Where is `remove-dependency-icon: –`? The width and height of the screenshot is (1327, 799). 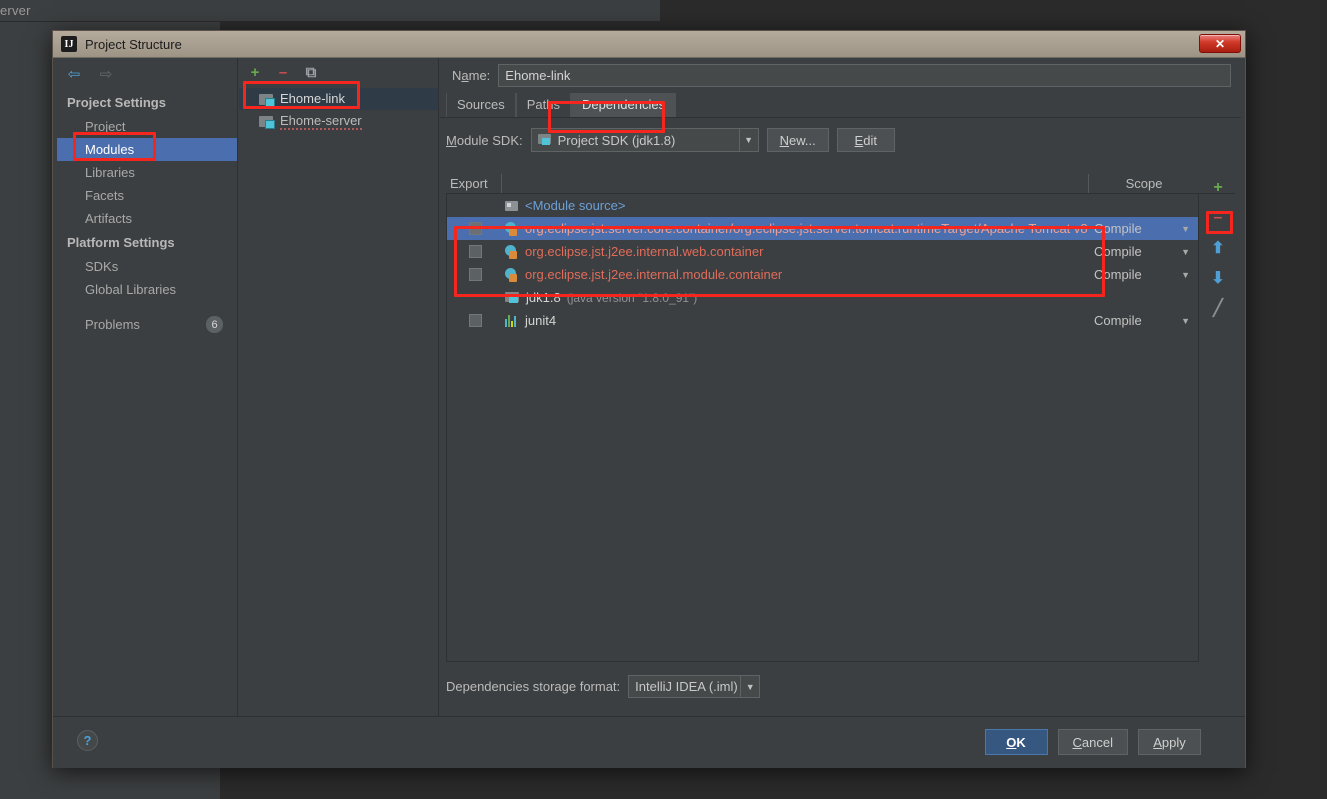 remove-dependency-icon: – is located at coordinates (1218, 218).